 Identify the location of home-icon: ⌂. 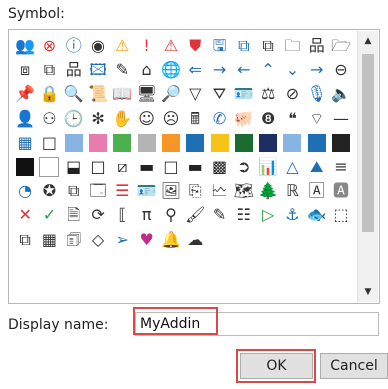
(146, 70).